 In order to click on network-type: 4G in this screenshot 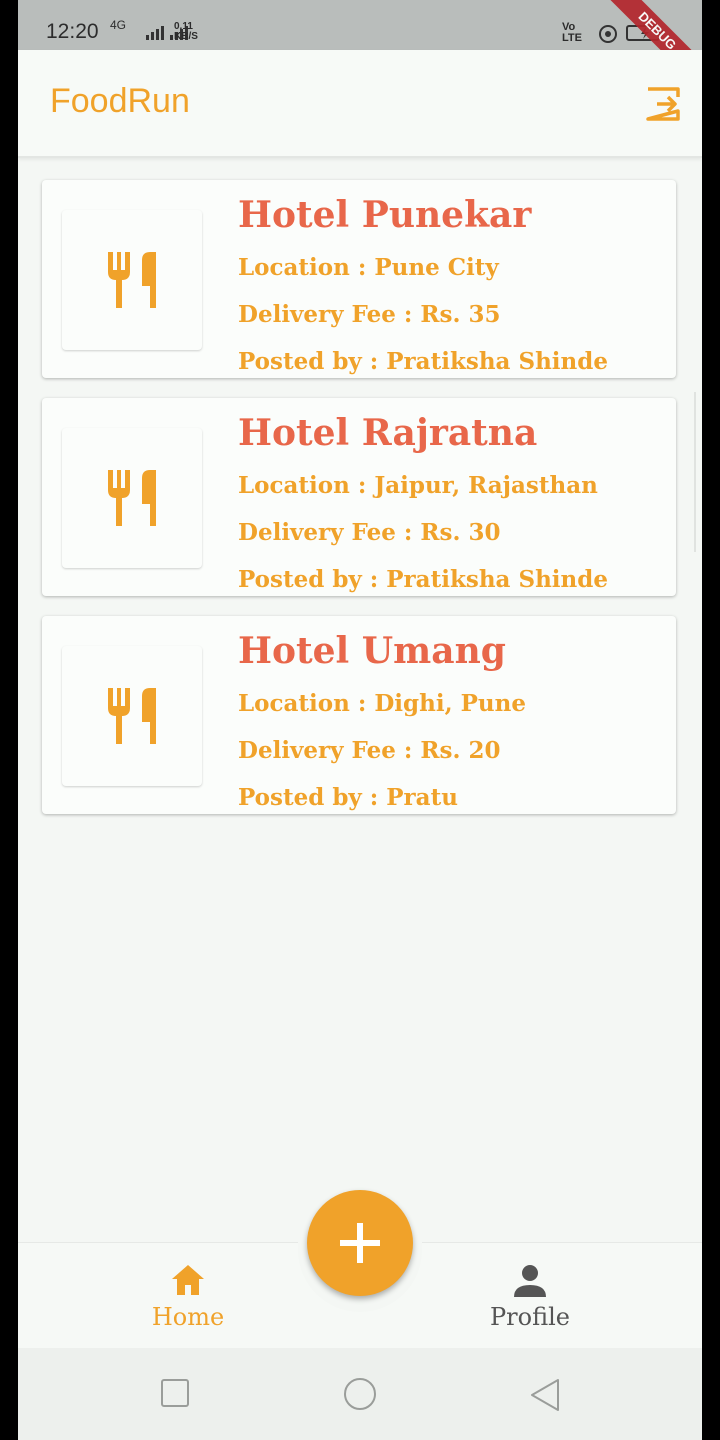, I will do `click(118, 25)`.